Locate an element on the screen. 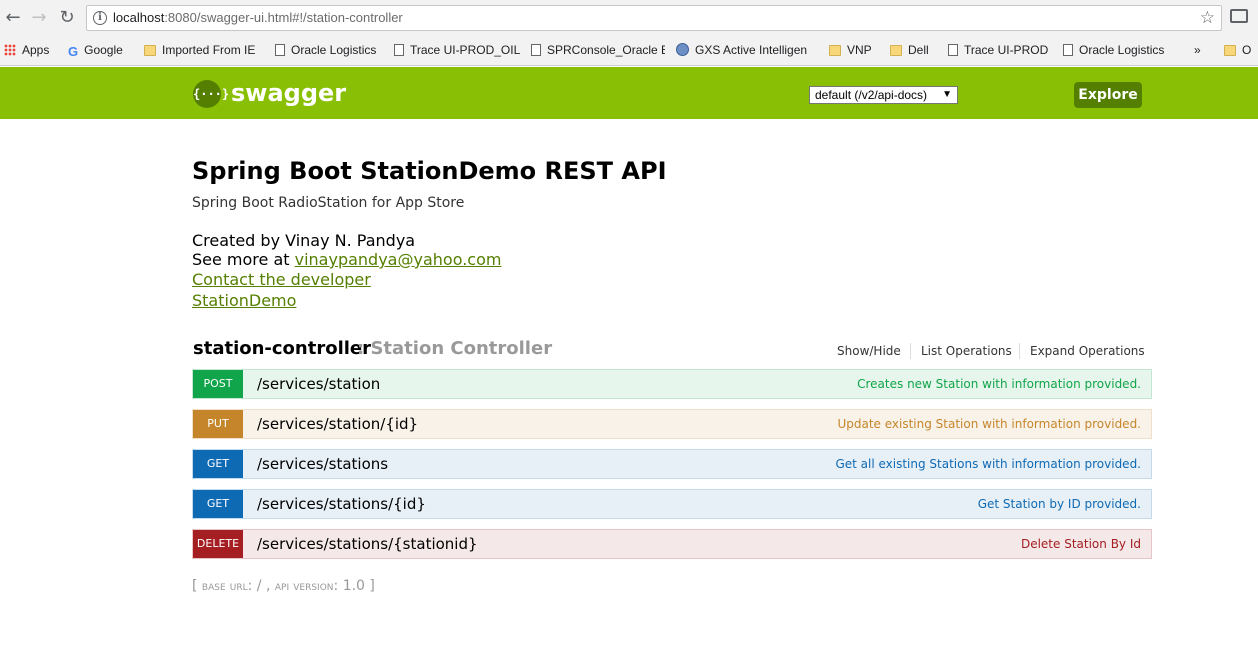 This screenshot has width=1258, height=662. api-version-label: api version is located at coordinates (304, 586).